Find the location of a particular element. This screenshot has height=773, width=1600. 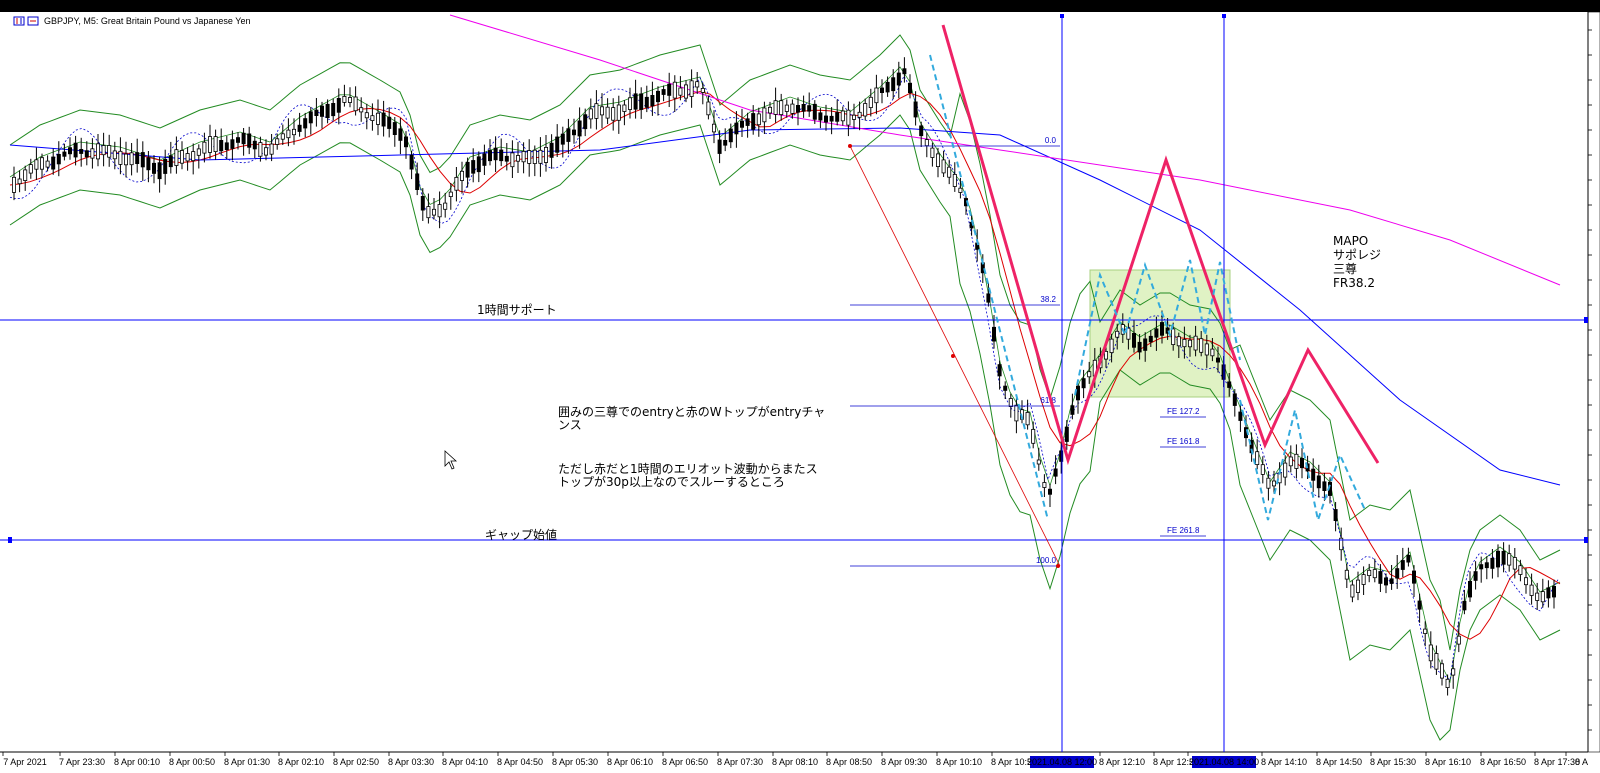

mapo-annotation-line: 三尊 is located at coordinates (1345, 268).